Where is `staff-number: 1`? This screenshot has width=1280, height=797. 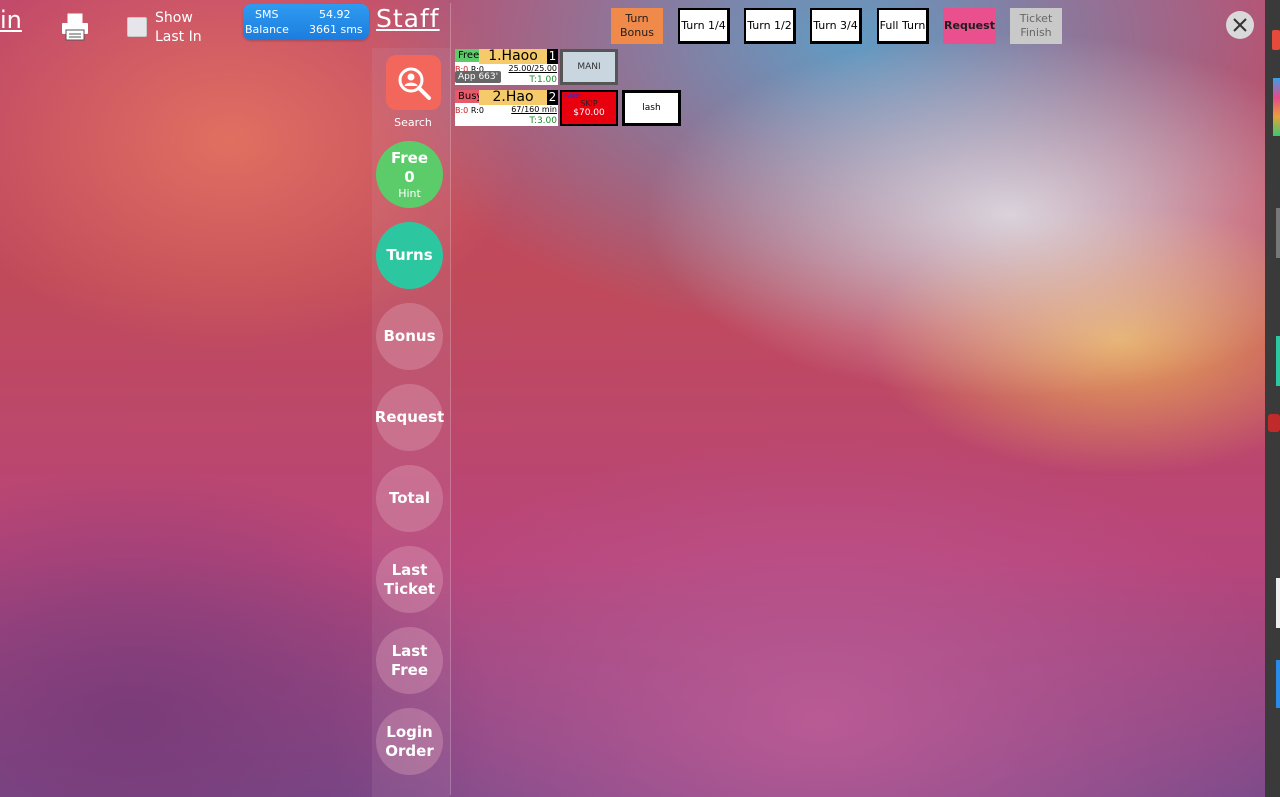 staff-number: 1 is located at coordinates (552, 56).